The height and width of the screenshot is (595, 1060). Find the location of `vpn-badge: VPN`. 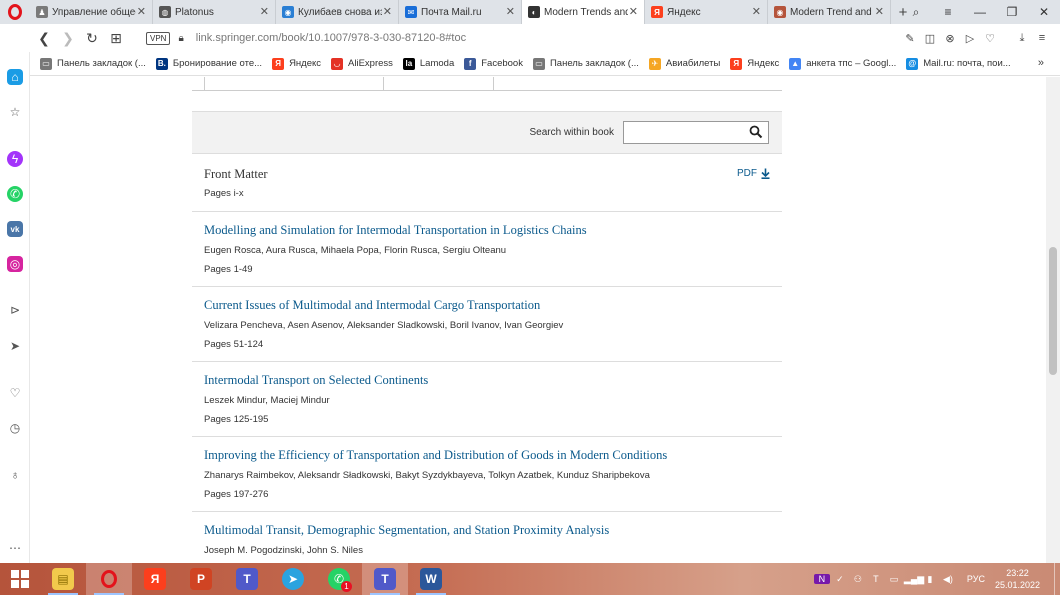

vpn-badge: VPN is located at coordinates (158, 38).